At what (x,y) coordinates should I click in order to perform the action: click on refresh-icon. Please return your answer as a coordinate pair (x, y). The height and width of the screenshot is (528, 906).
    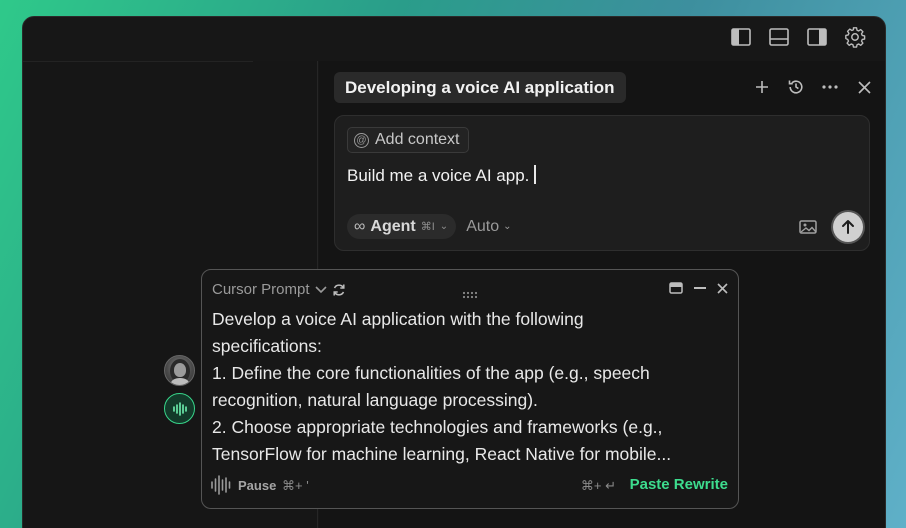
    Looking at the image, I should click on (339, 290).